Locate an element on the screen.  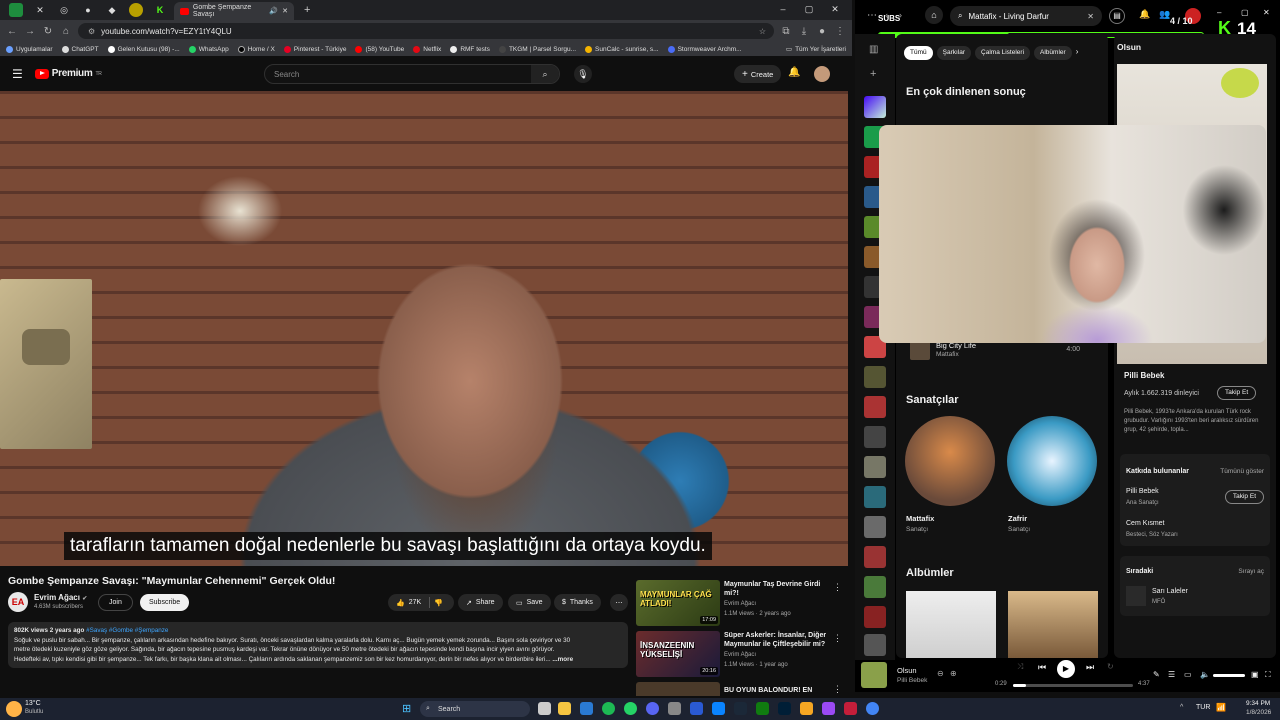
menu-icon: ⋮ is located at coordinates (840, 31).